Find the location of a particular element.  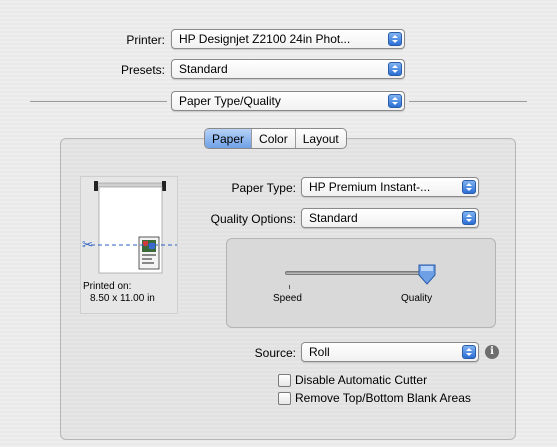

quality-options-popup: Standard is located at coordinates (390, 218).